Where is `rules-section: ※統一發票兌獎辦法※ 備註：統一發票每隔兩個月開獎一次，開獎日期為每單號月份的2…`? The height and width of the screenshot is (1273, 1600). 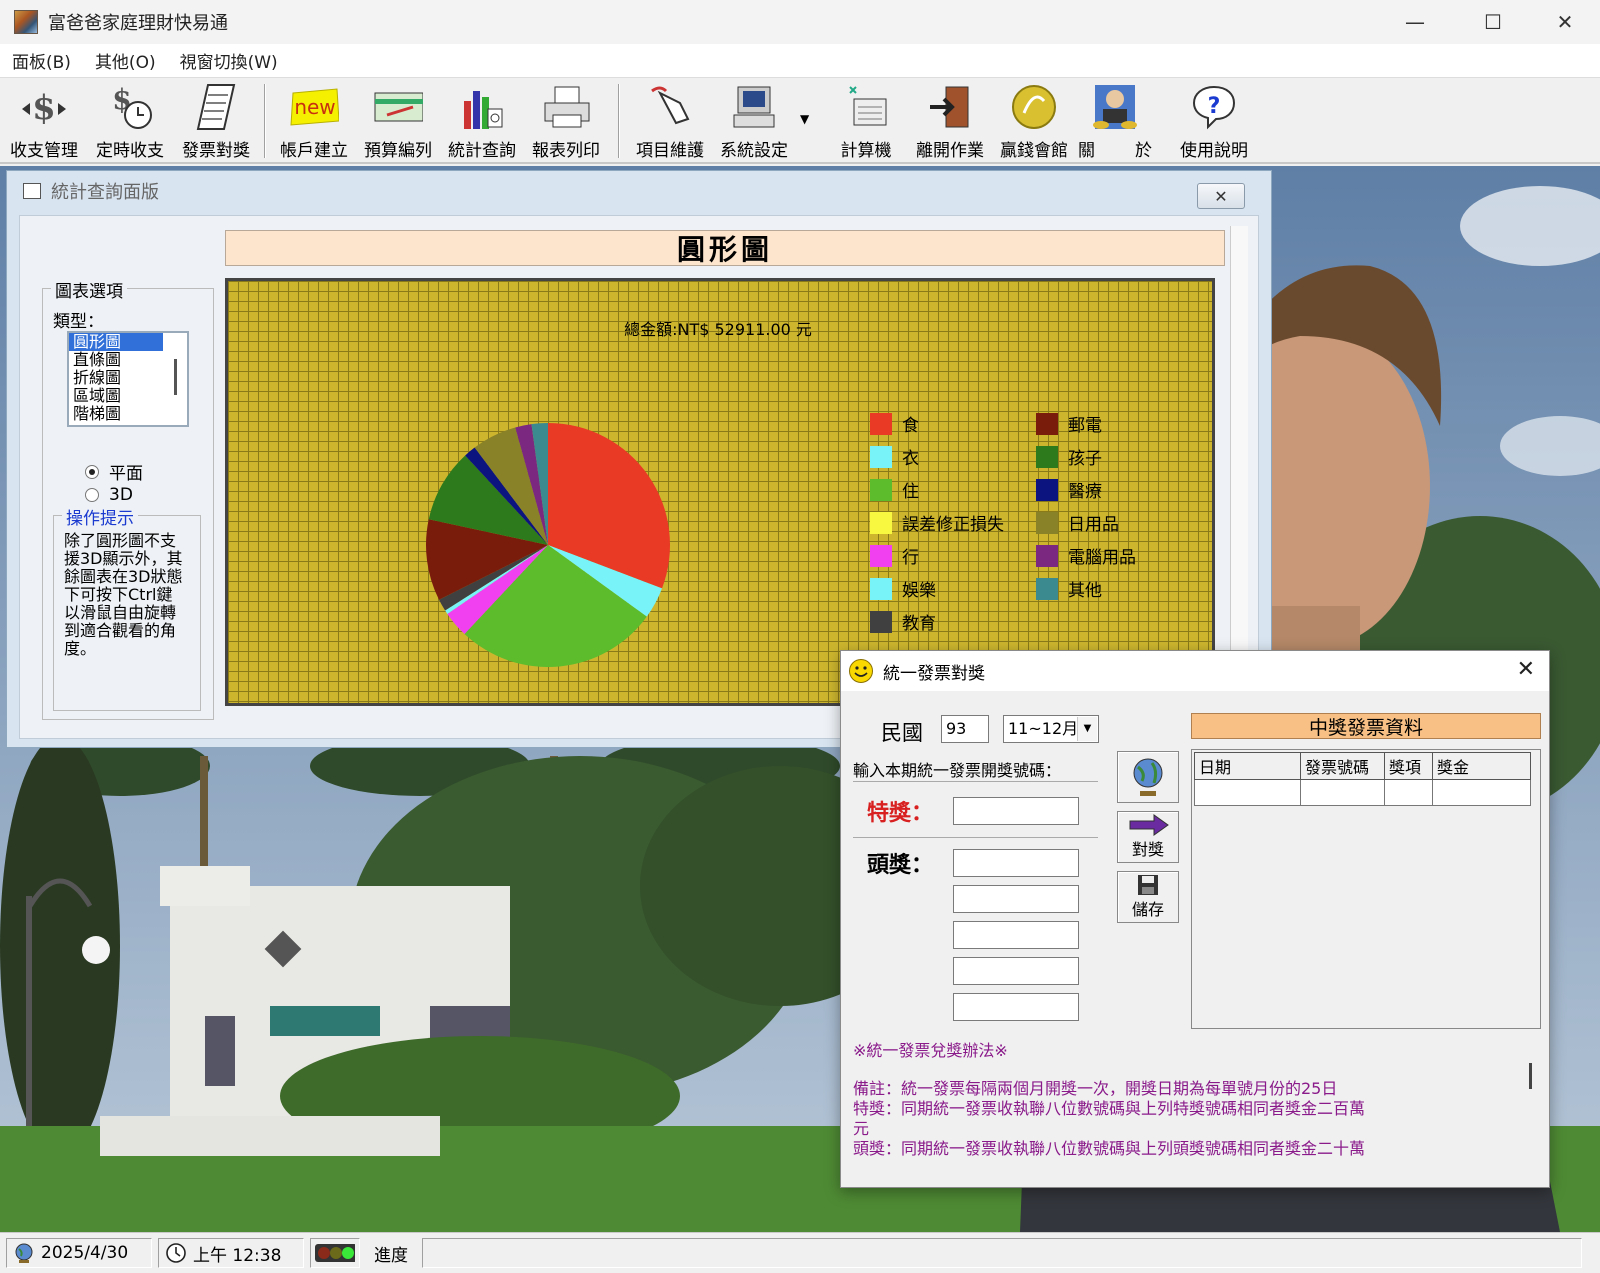
rules-section: ※統一發票兌獎辦法※ 備註：統一發票每隔兩個月開獎一次，開獎日期為每單號月份的2… is located at coordinates (1183, 1100).